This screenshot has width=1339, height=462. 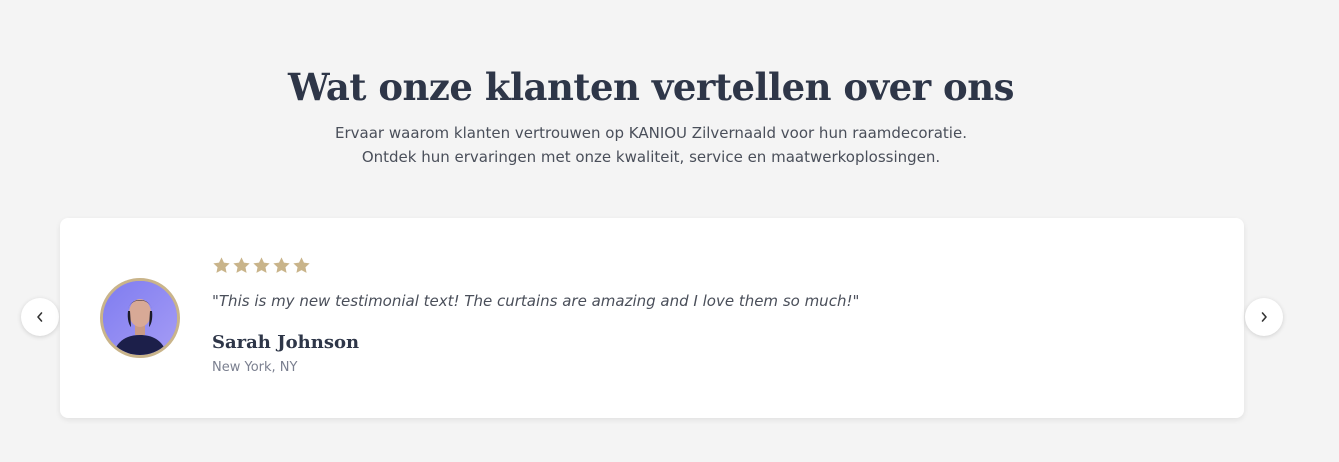 I want to click on customer-name: Sarah Johnson, so click(x=286, y=342).